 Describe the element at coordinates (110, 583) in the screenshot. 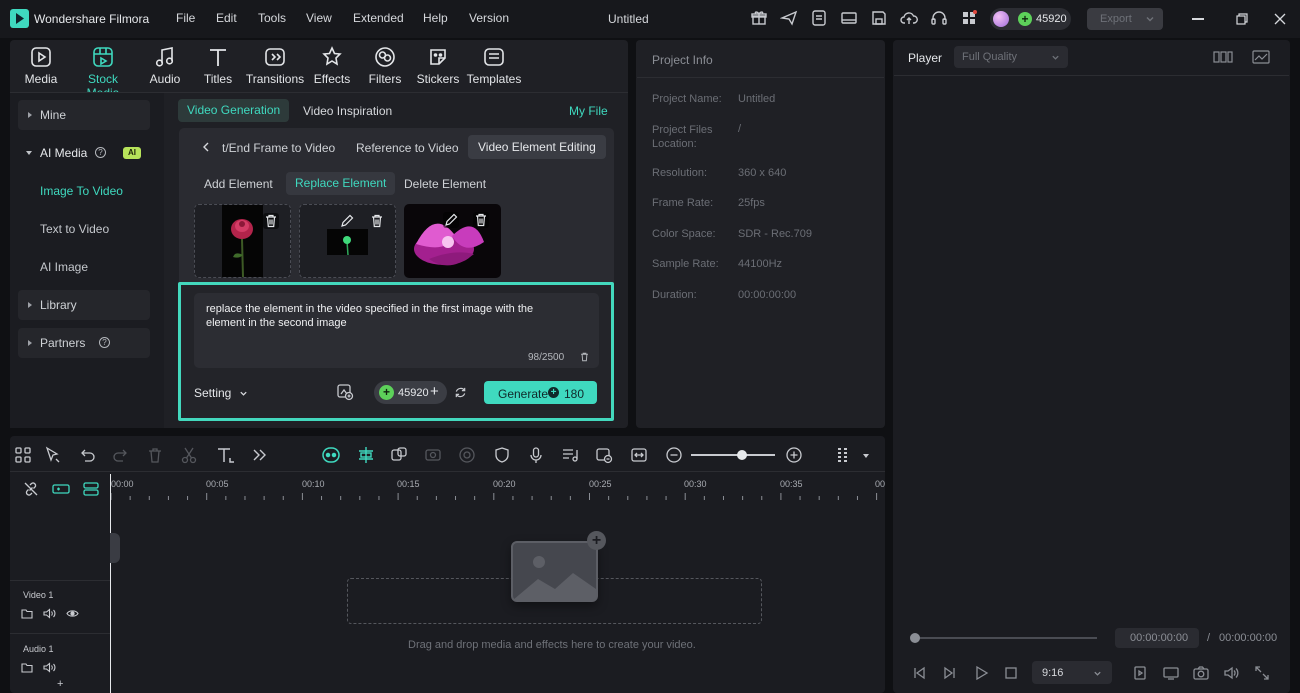

I see `timeline-playhead` at that location.